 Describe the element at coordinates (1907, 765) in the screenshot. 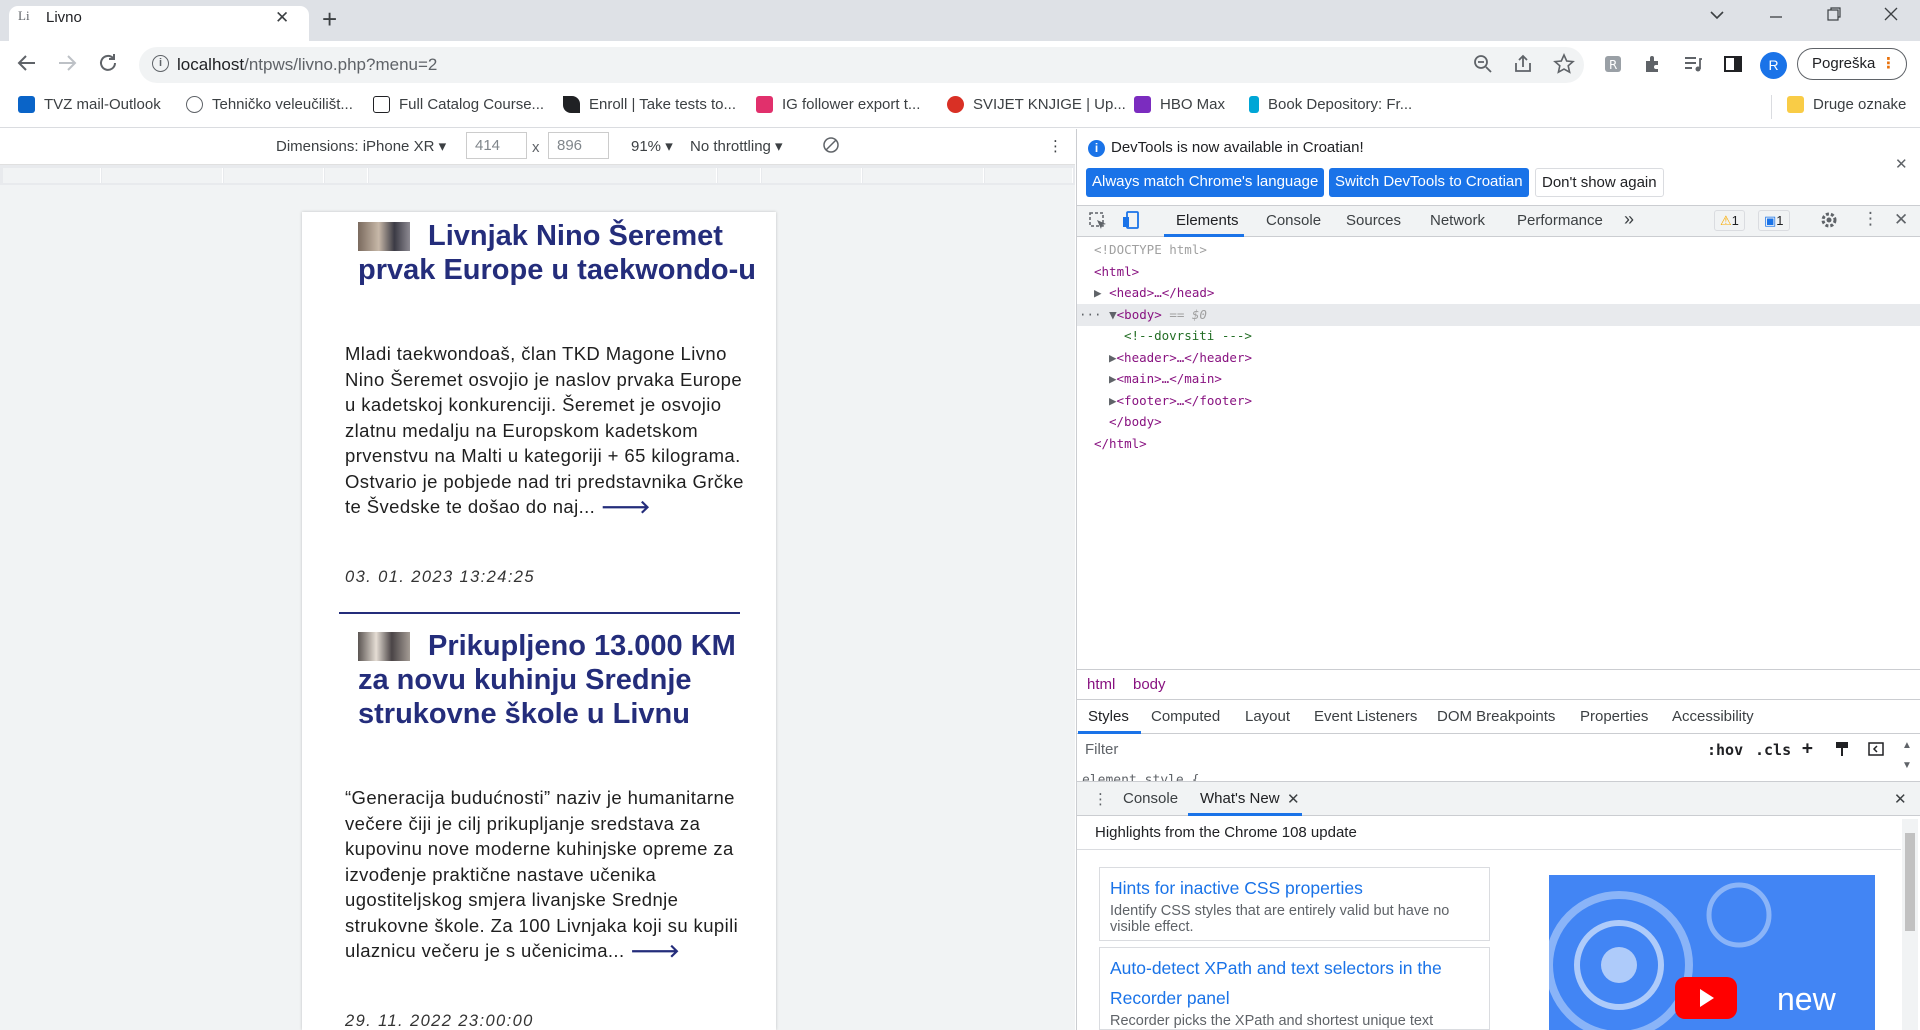

I see `scroll-down-icon: ▼` at that location.